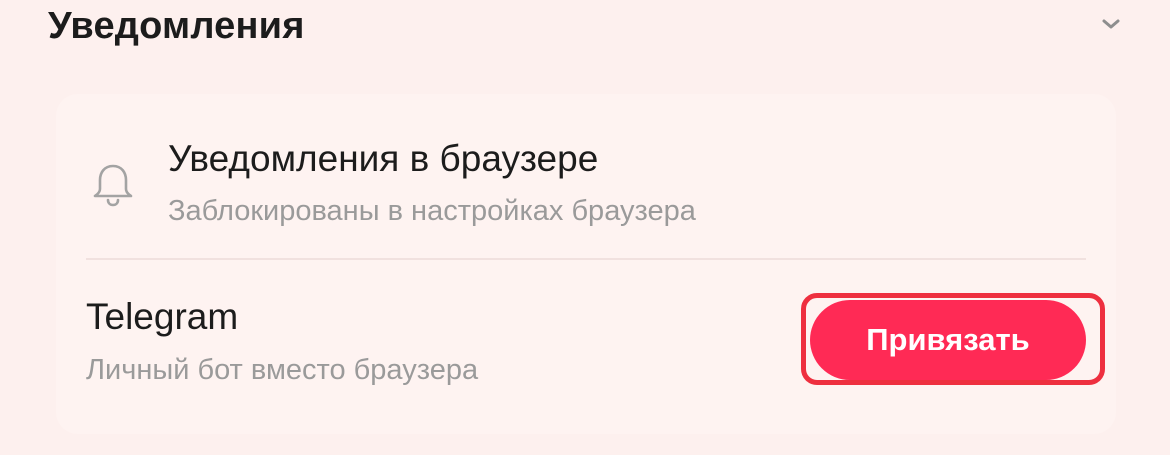 The image size is (1170, 455). Describe the element at coordinates (176, 26) in the screenshot. I see `section-title: Уведомления` at that location.